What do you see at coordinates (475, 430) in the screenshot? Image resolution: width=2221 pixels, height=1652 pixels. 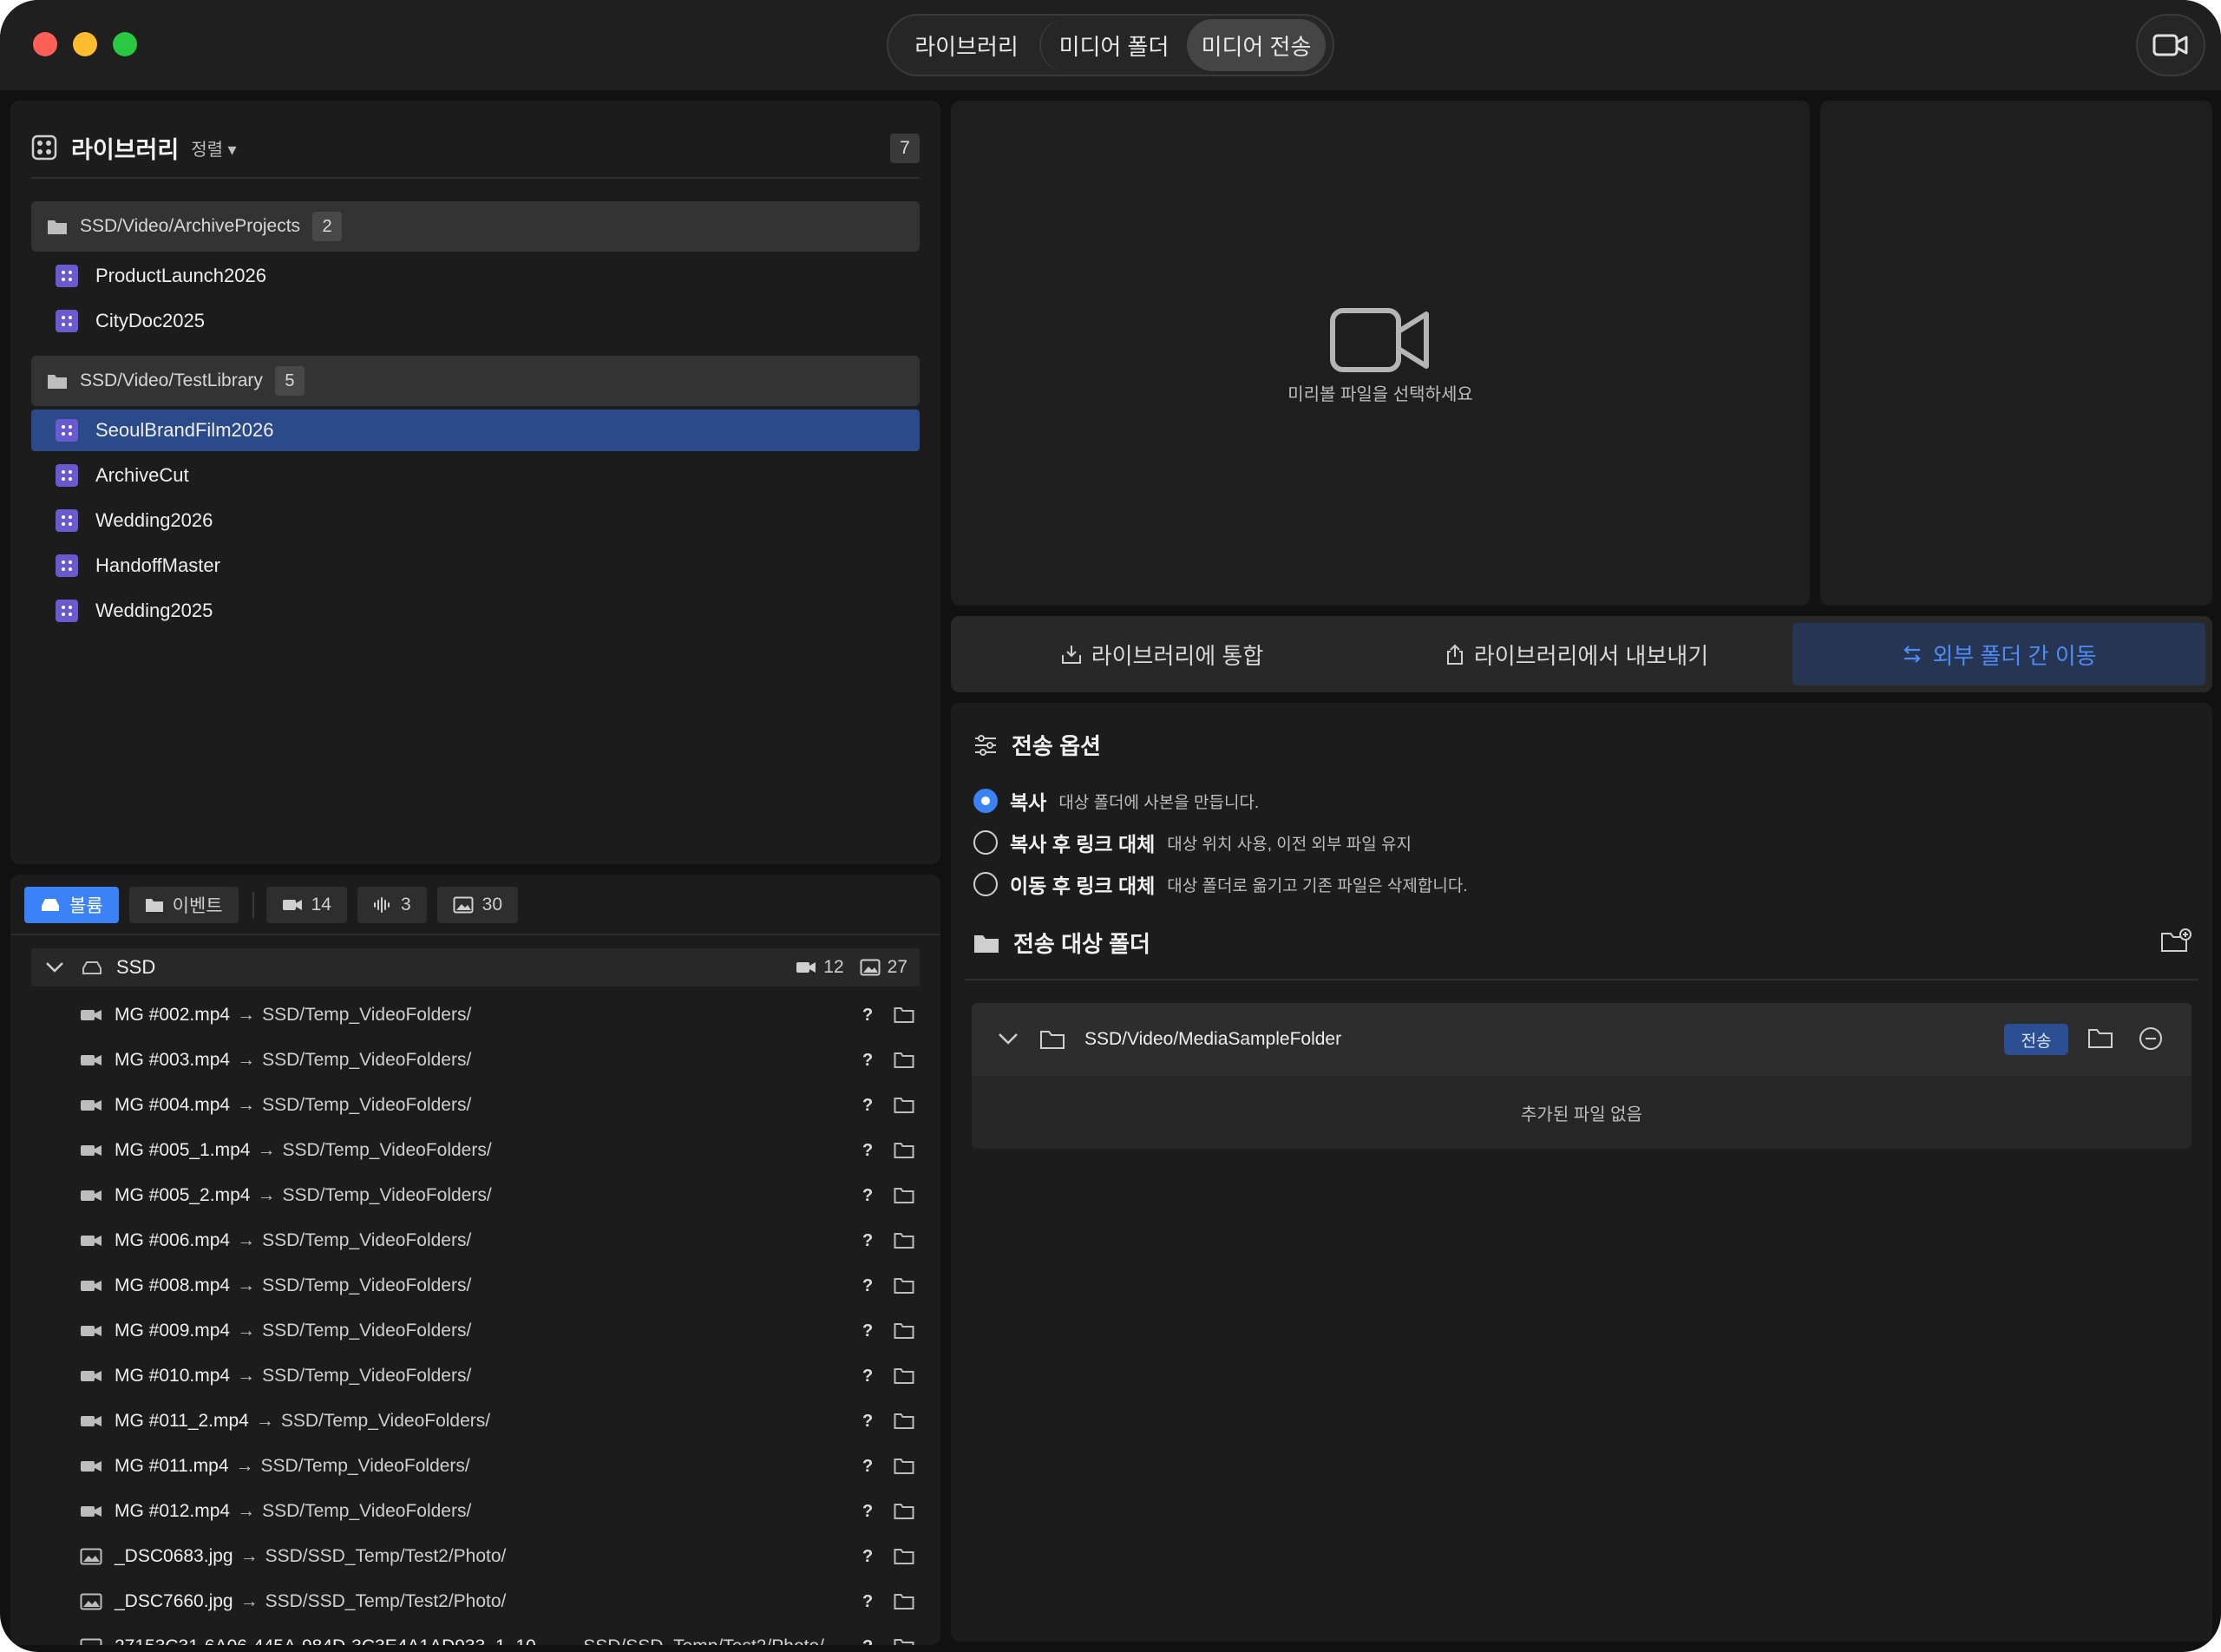 I see `library-item-selected: SeoulBrandFilm2026` at bounding box center [475, 430].